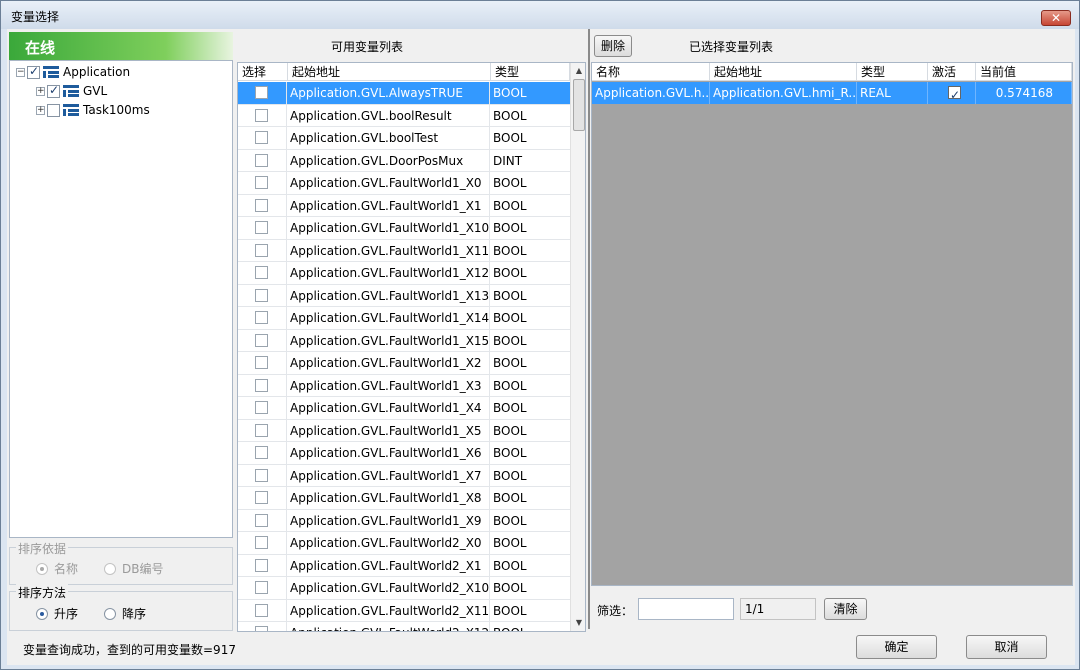 The image size is (1080, 670). Describe the element at coordinates (133, 568) in the screenshot. I see `sort-by-db-radio: DB编号` at that location.